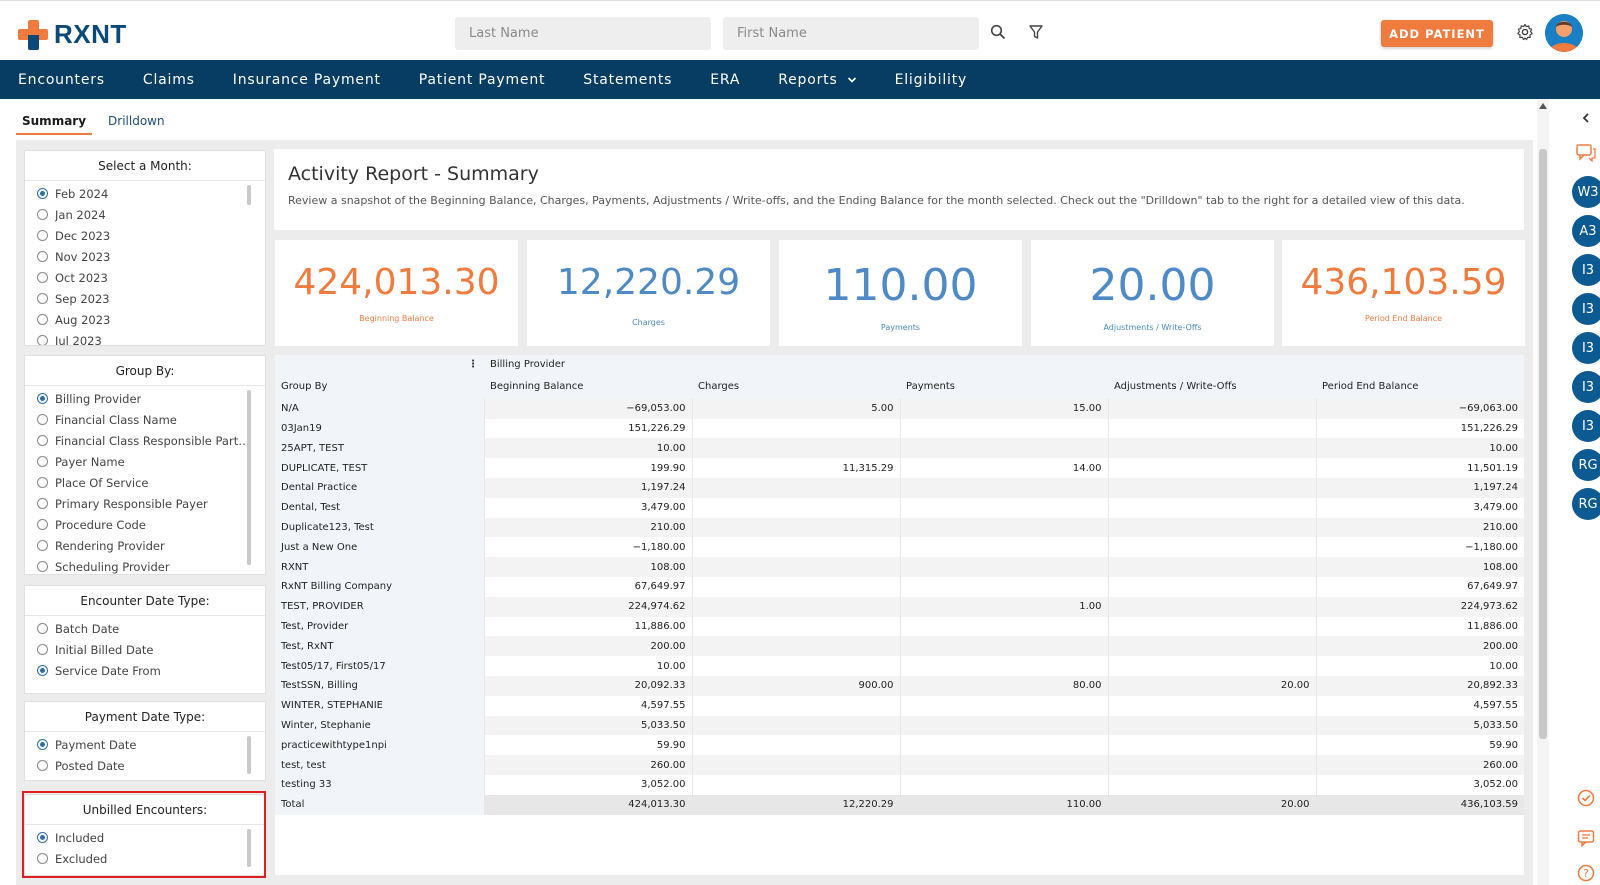 The height and width of the screenshot is (885, 1600). What do you see at coordinates (54, 123) in the screenshot?
I see `tab-summary: Summary` at bounding box center [54, 123].